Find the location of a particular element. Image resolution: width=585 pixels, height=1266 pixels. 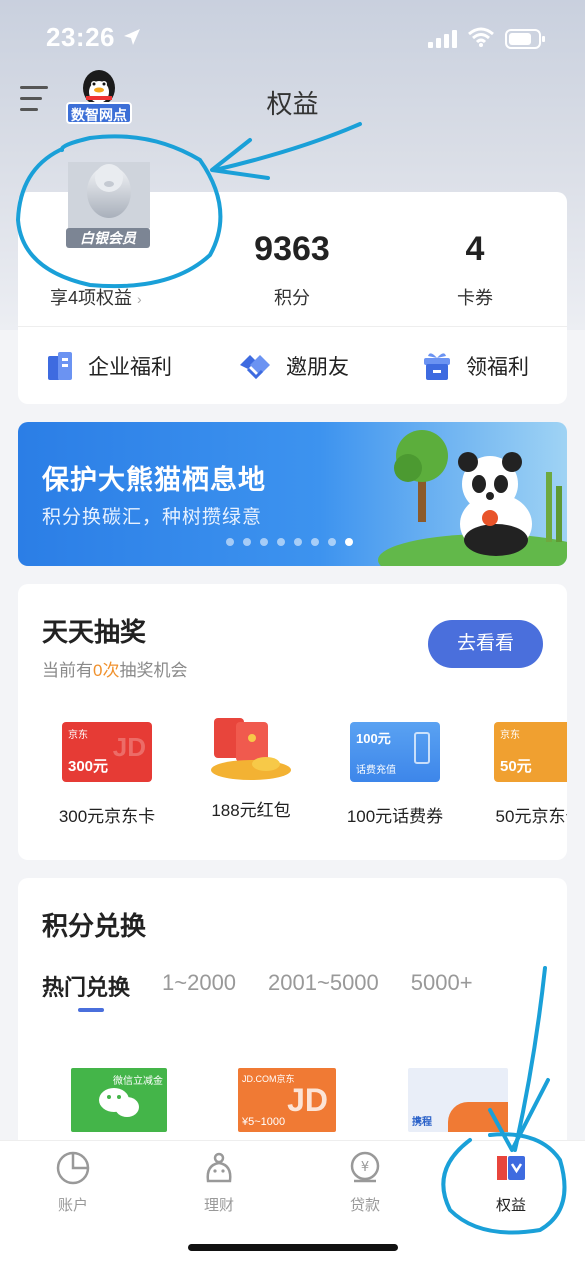

claim-benefits-button: 领福利 is located at coordinates (475, 366).